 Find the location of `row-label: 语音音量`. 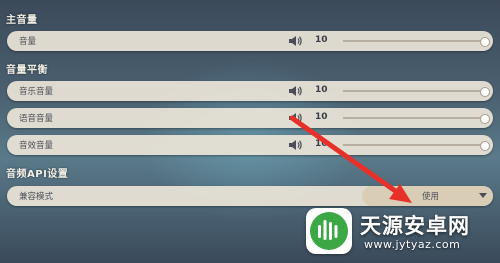

row-label: 语音音量 is located at coordinates (36, 119).